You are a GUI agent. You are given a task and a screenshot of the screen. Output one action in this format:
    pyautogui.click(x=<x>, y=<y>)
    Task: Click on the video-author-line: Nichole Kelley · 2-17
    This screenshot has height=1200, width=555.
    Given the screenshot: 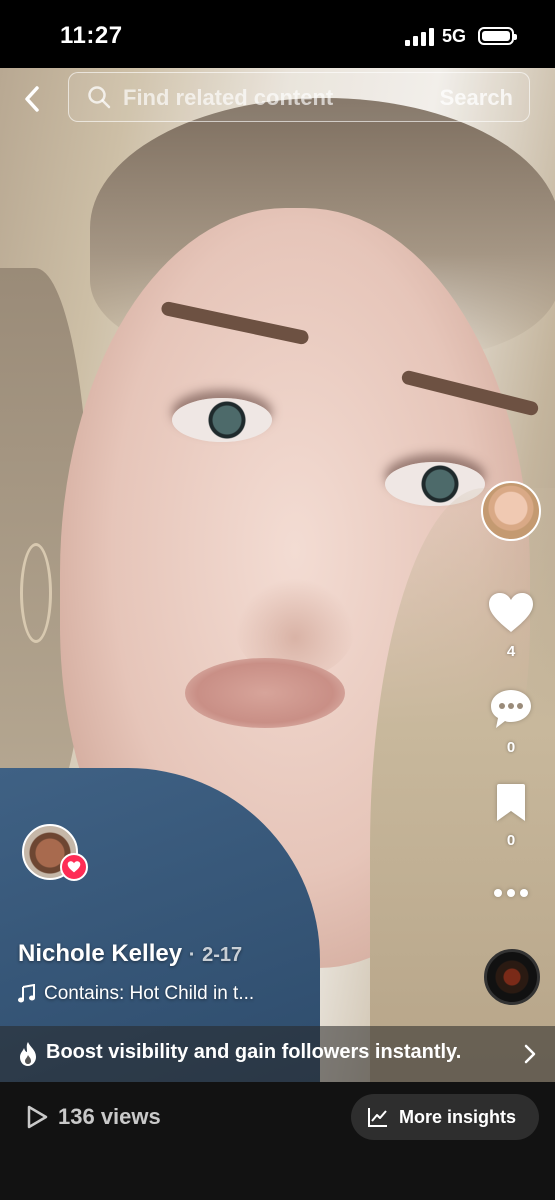 What is the action you would take?
    pyautogui.click(x=130, y=954)
    